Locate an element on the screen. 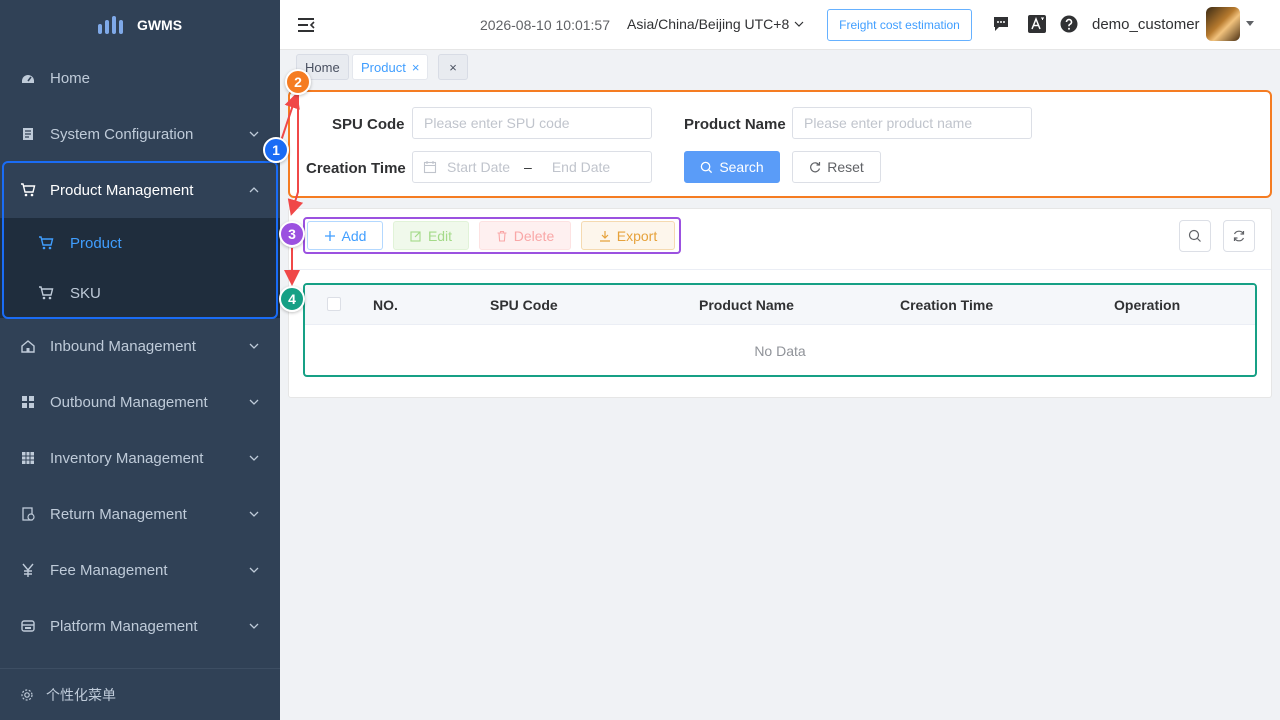  edit-button: Edit is located at coordinates (431, 235).